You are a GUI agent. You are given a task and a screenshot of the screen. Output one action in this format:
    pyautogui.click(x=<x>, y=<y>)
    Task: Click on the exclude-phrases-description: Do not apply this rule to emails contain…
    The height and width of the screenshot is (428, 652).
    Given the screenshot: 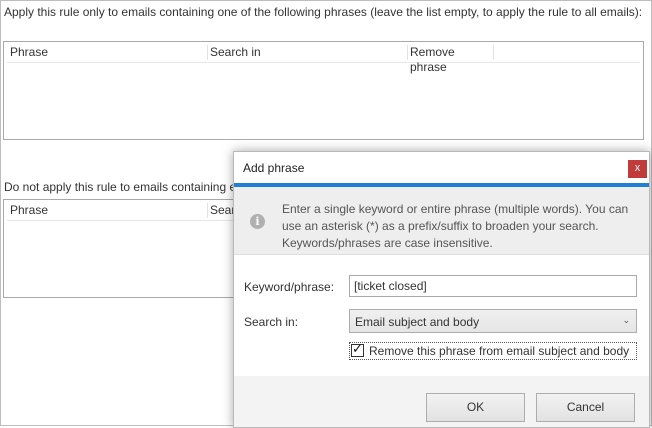 What is the action you would take?
    pyautogui.click(x=120, y=187)
    